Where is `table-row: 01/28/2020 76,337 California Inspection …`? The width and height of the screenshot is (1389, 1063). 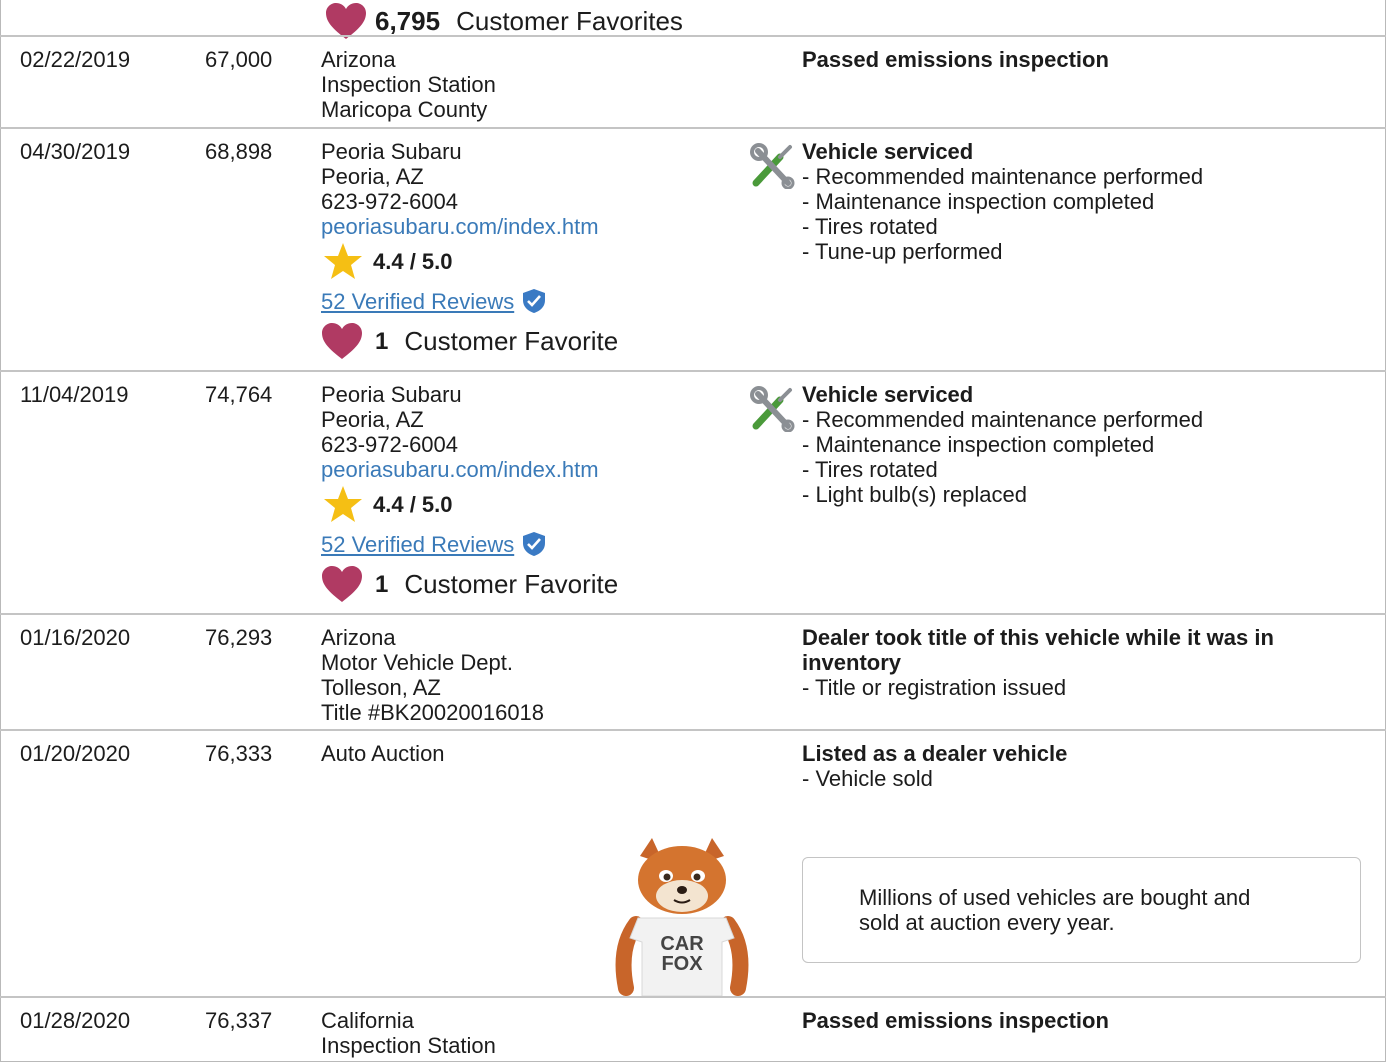 table-row: 01/28/2020 76,337 California Inspection … is located at coordinates (693, 1029).